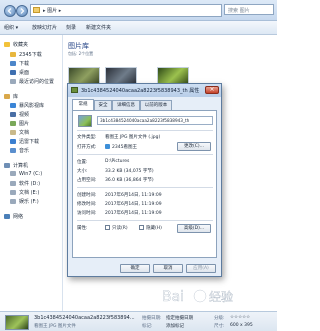 The width and height of the screenshot is (320, 331). What do you see at coordinates (13, 72) in the screenshot?
I see `desktop-icon` at bounding box center [13, 72].